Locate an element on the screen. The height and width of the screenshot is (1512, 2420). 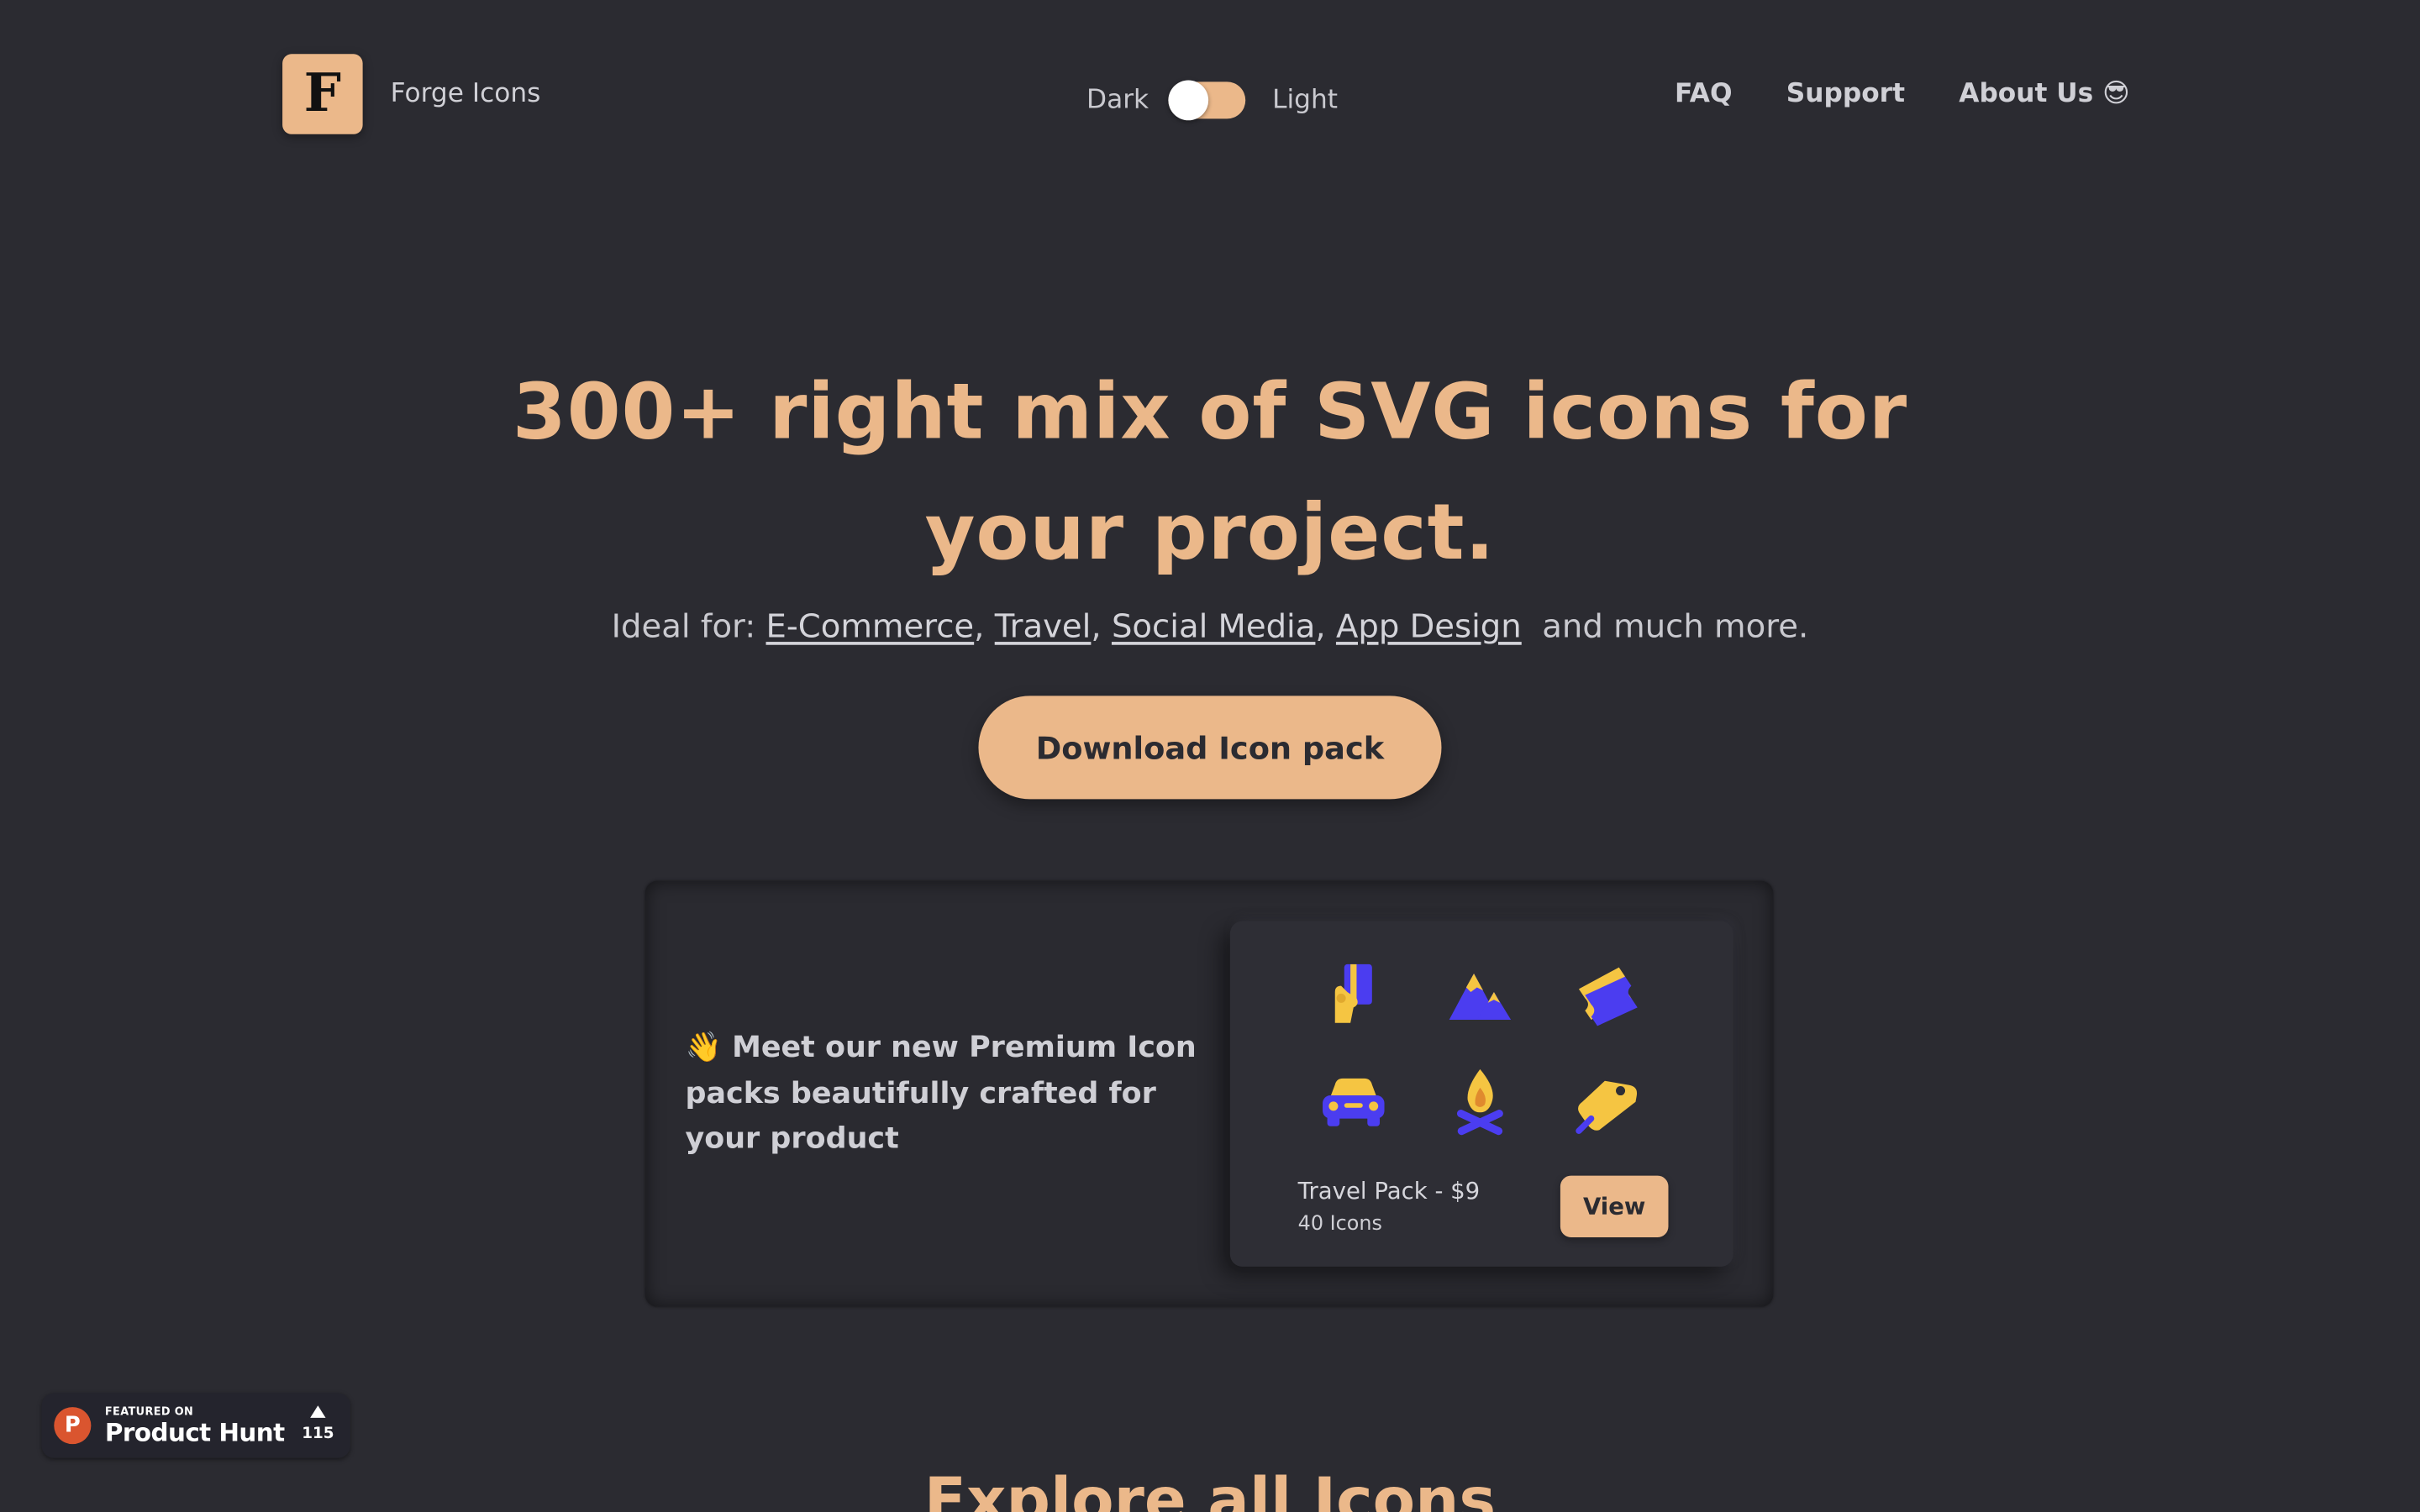
ideal-prefix: Ideal for: is located at coordinates (683, 626).